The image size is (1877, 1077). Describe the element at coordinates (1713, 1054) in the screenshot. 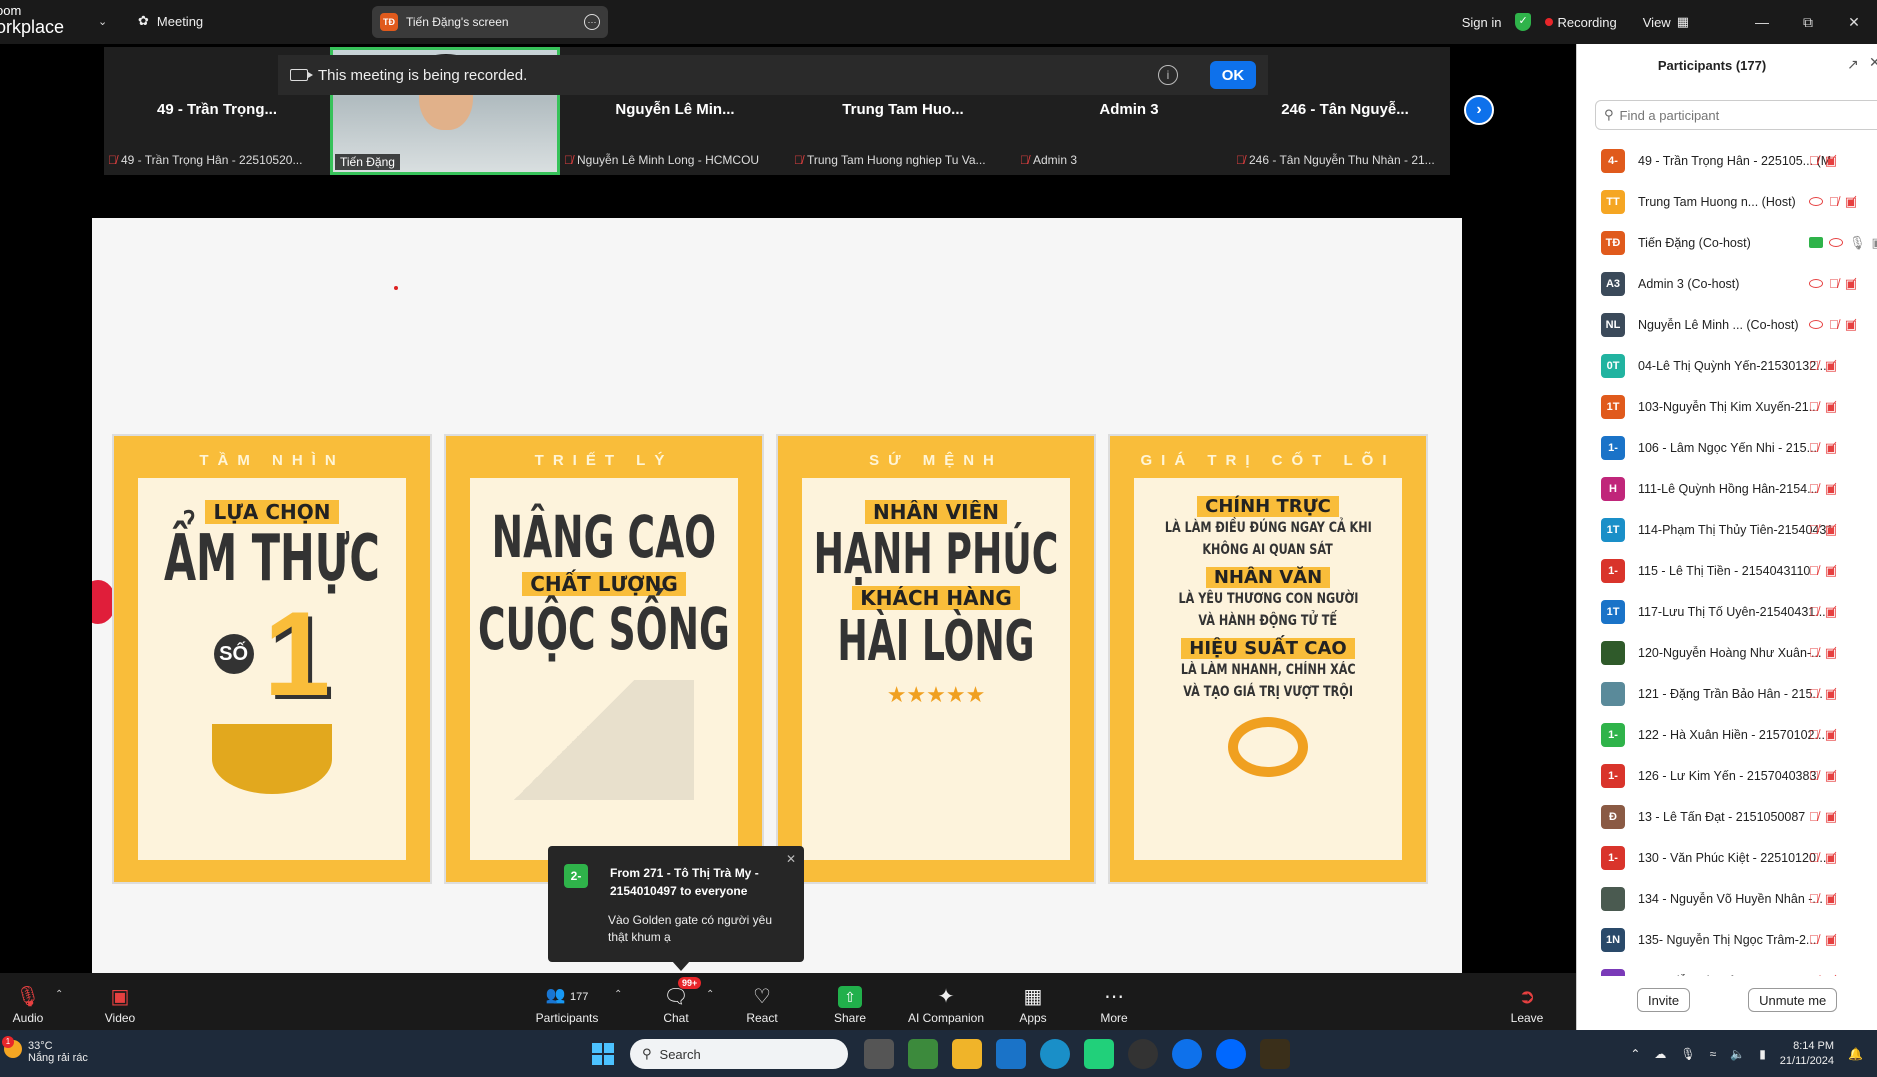

I see `wifi-icon: ≈` at that location.